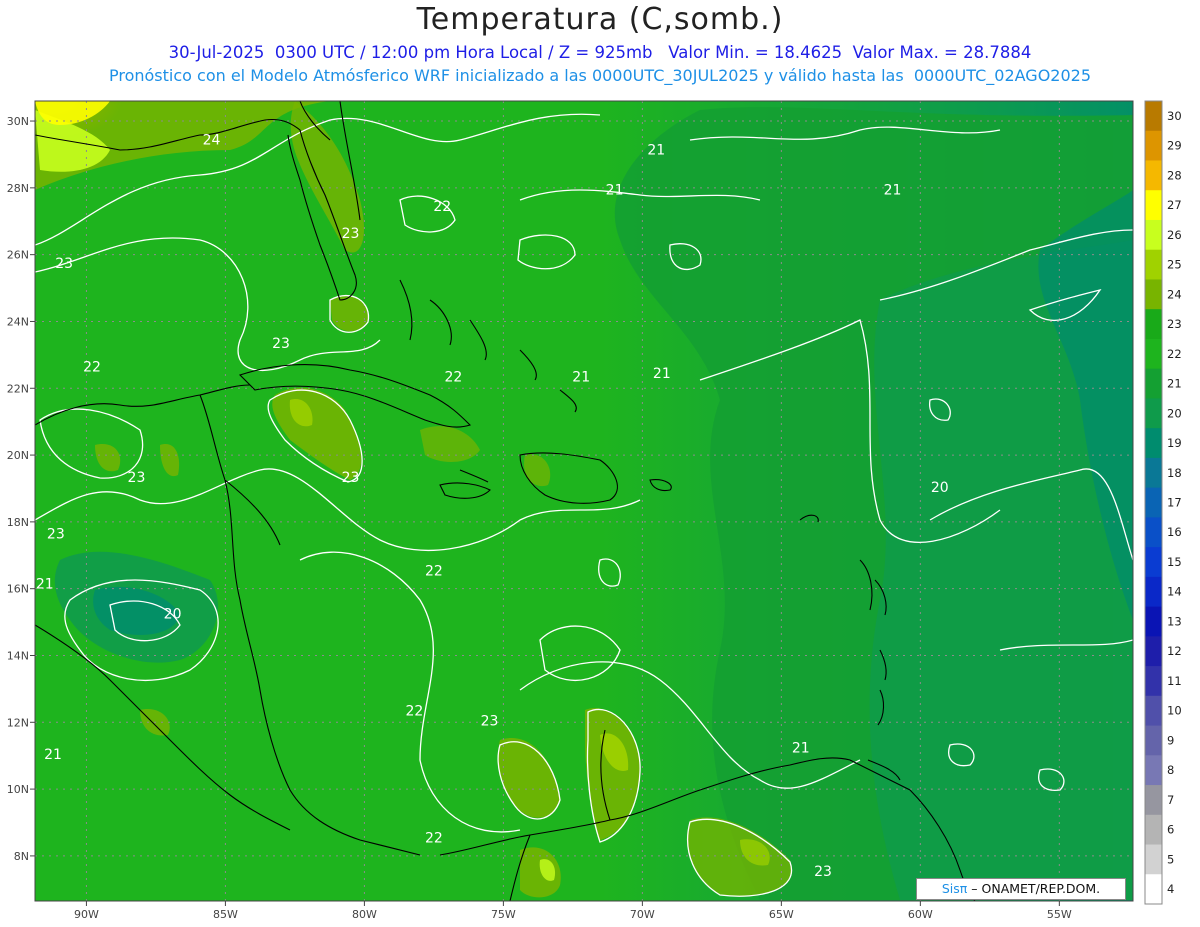  I want to click on credit-badge: Sisπ – ONAMET/REP.DOM., so click(1021, 889).